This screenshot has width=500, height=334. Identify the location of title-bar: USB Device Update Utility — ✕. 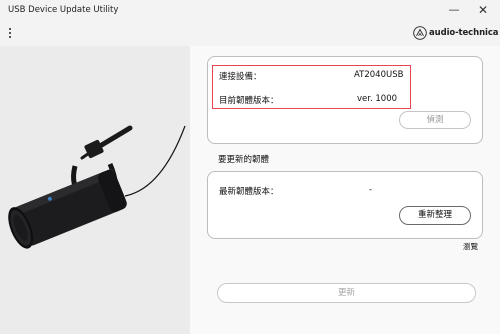
(250, 11).